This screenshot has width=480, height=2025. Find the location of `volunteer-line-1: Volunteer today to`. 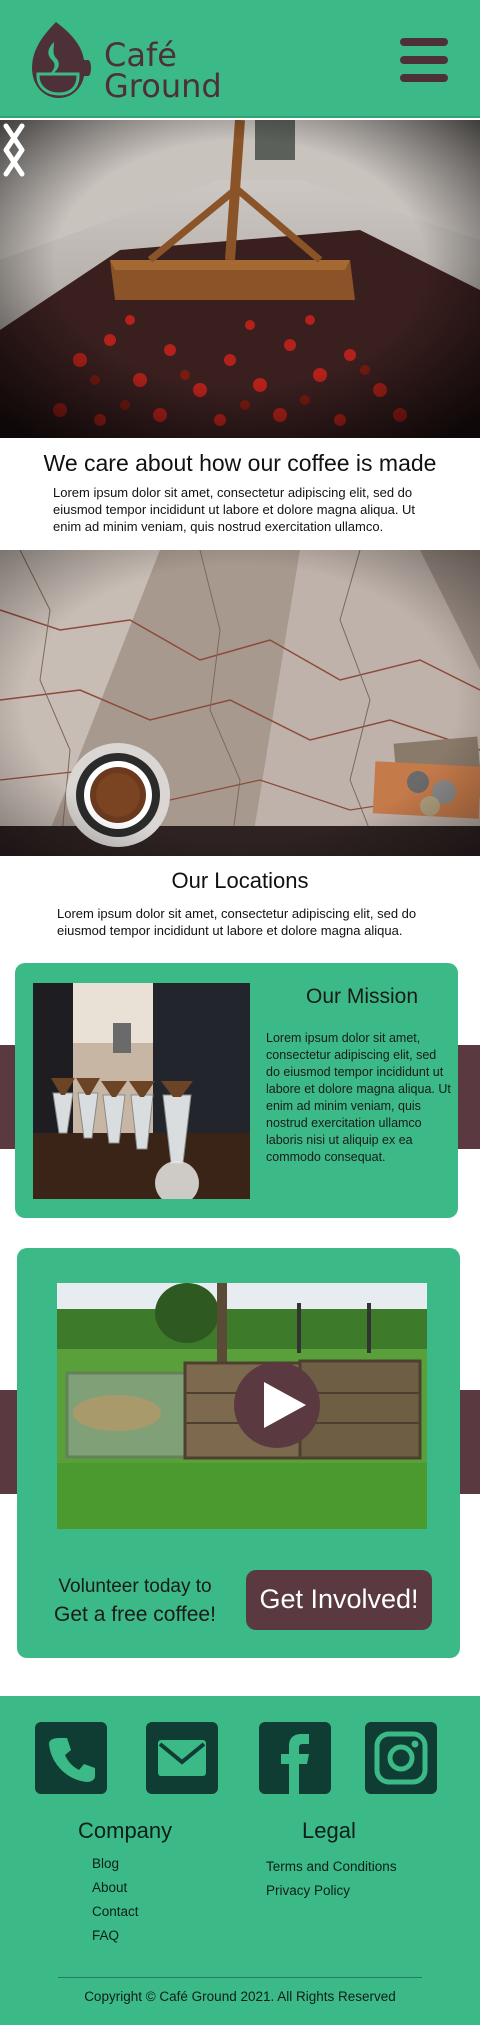

volunteer-line-1: Volunteer today to is located at coordinates (135, 1586).